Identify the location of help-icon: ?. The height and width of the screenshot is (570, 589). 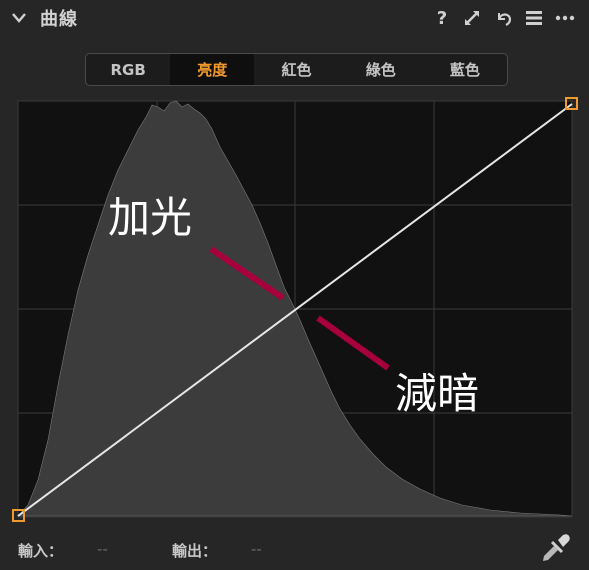
(442, 18).